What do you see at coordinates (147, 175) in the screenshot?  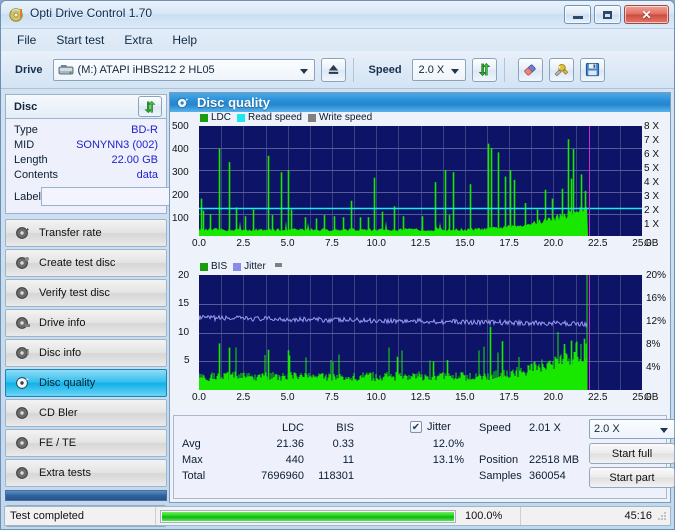 I see `disc-value: data` at bounding box center [147, 175].